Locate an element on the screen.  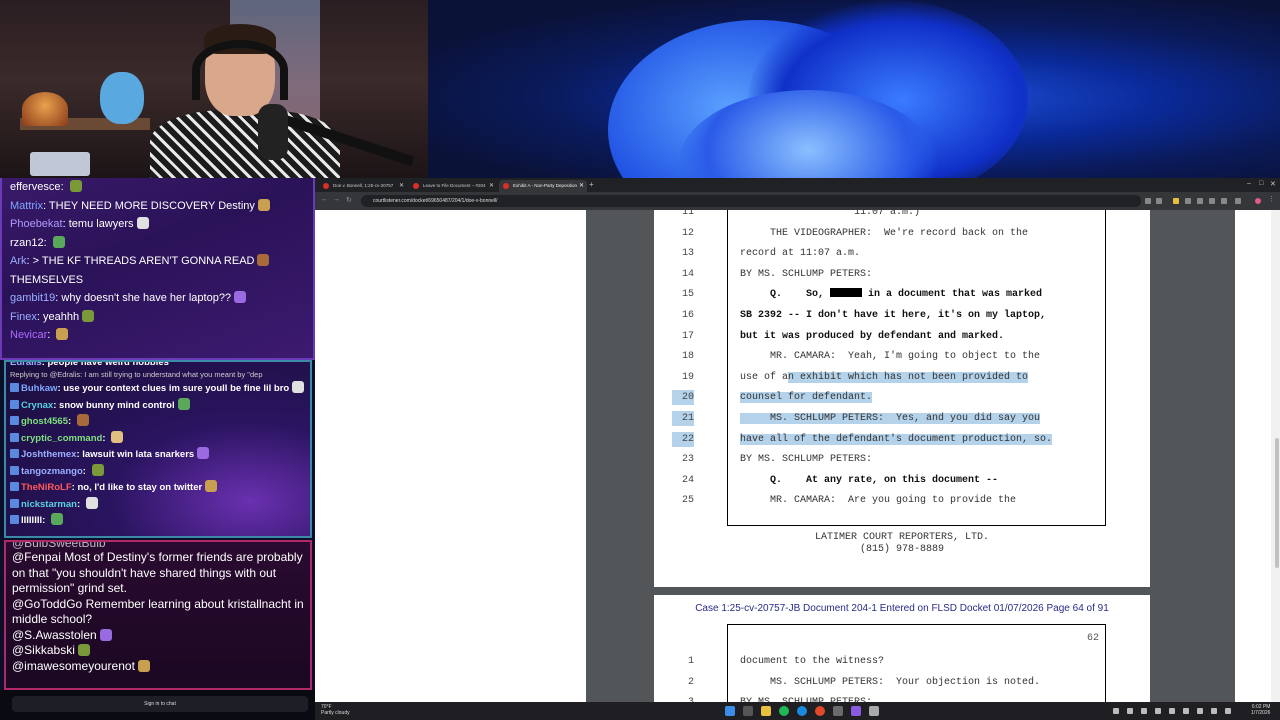
line-number: 1 is located at coordinates (690, 661).